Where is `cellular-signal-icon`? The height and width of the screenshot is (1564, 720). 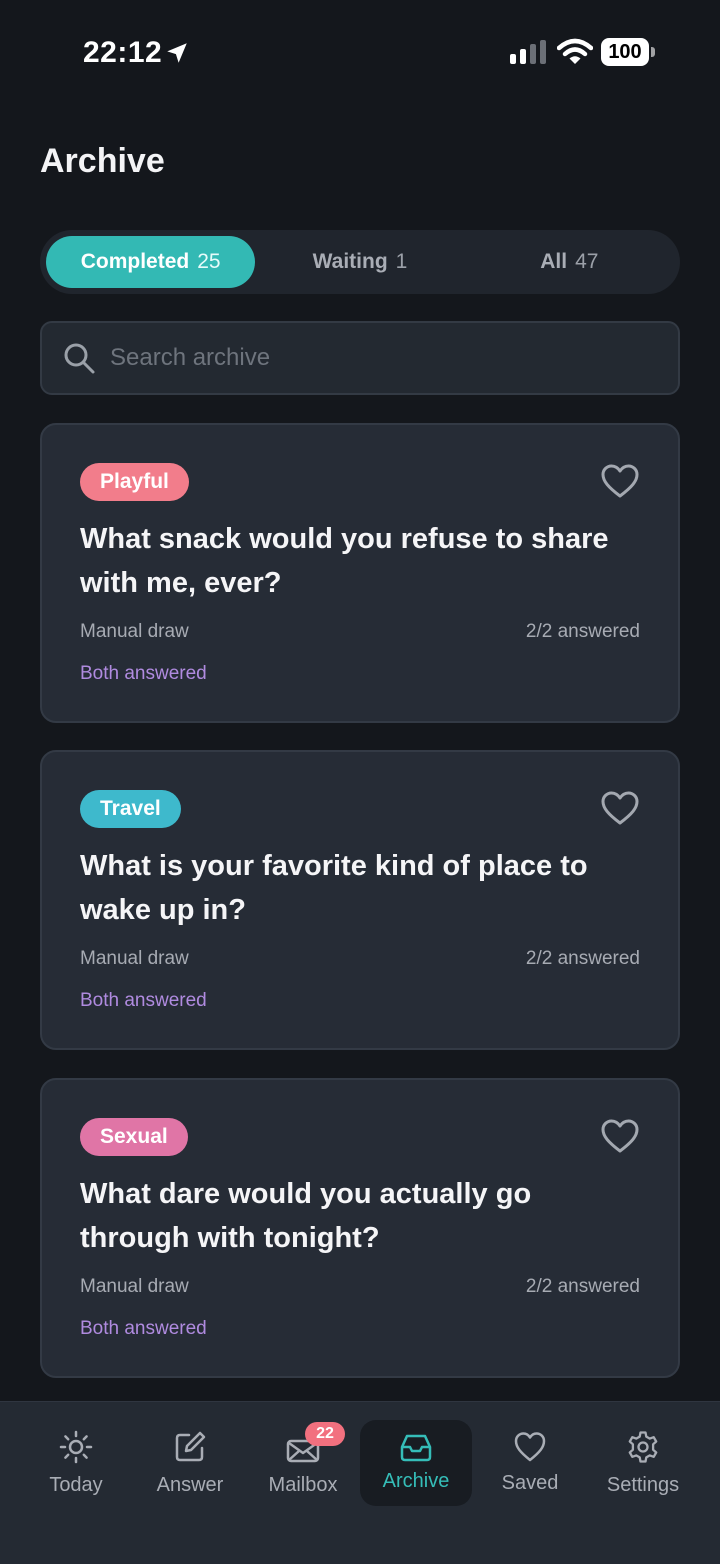 cellular-signal-icon is located at coordinates (528, 52).